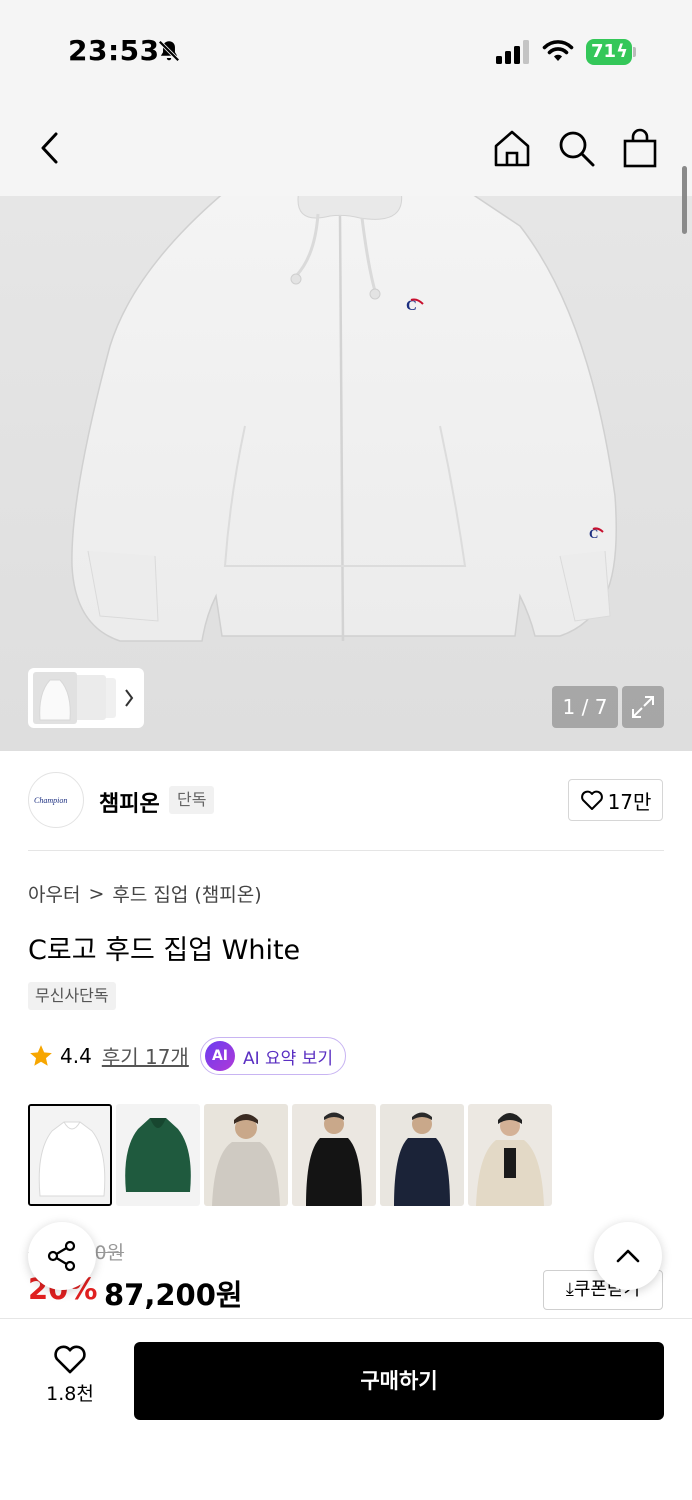 The width and height of the screenshot is (692, 1500). I want to click on ai-summary-button: AI AI 요약 보기, so click(273, 1056).